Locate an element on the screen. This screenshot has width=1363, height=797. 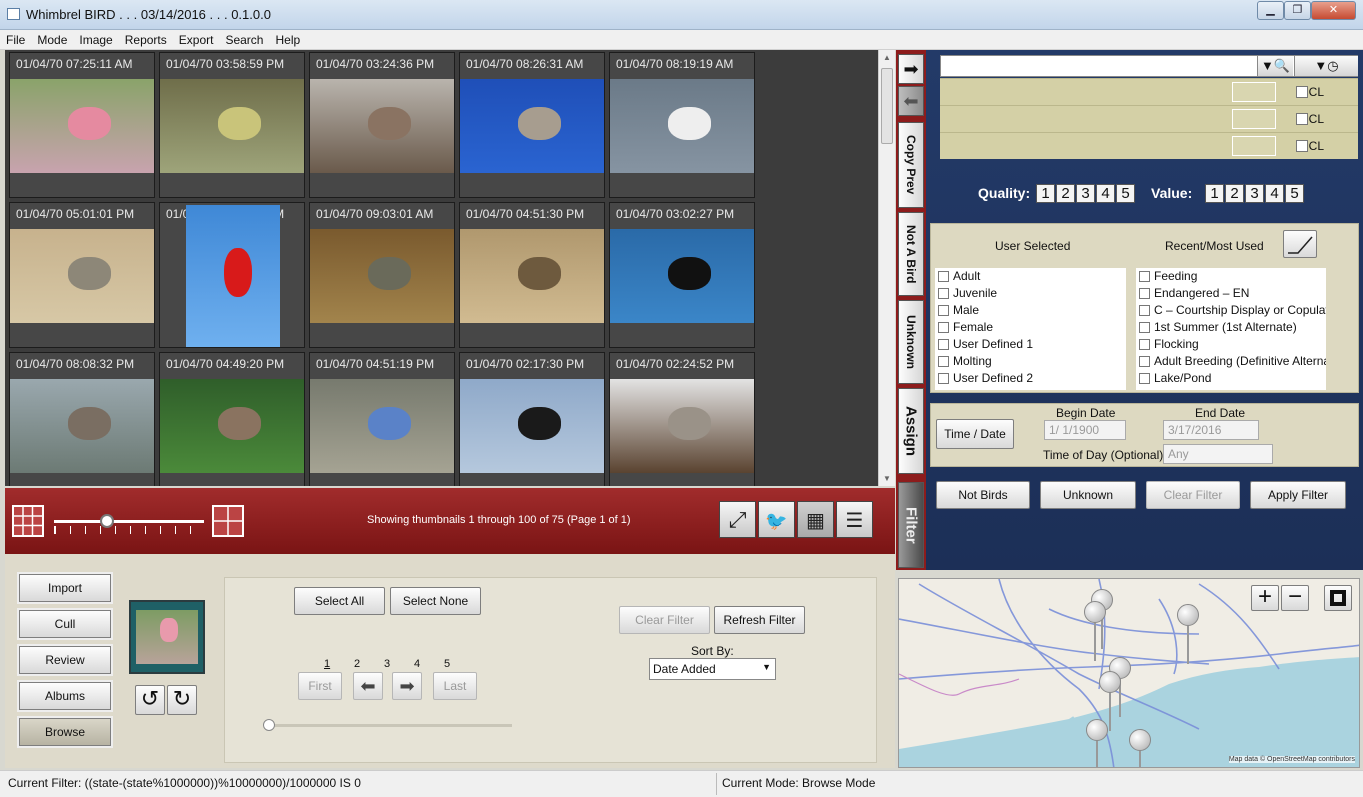
thumbnail-cell: 01/04/70 03:24:36 PM is located at coordinates (382, 125).